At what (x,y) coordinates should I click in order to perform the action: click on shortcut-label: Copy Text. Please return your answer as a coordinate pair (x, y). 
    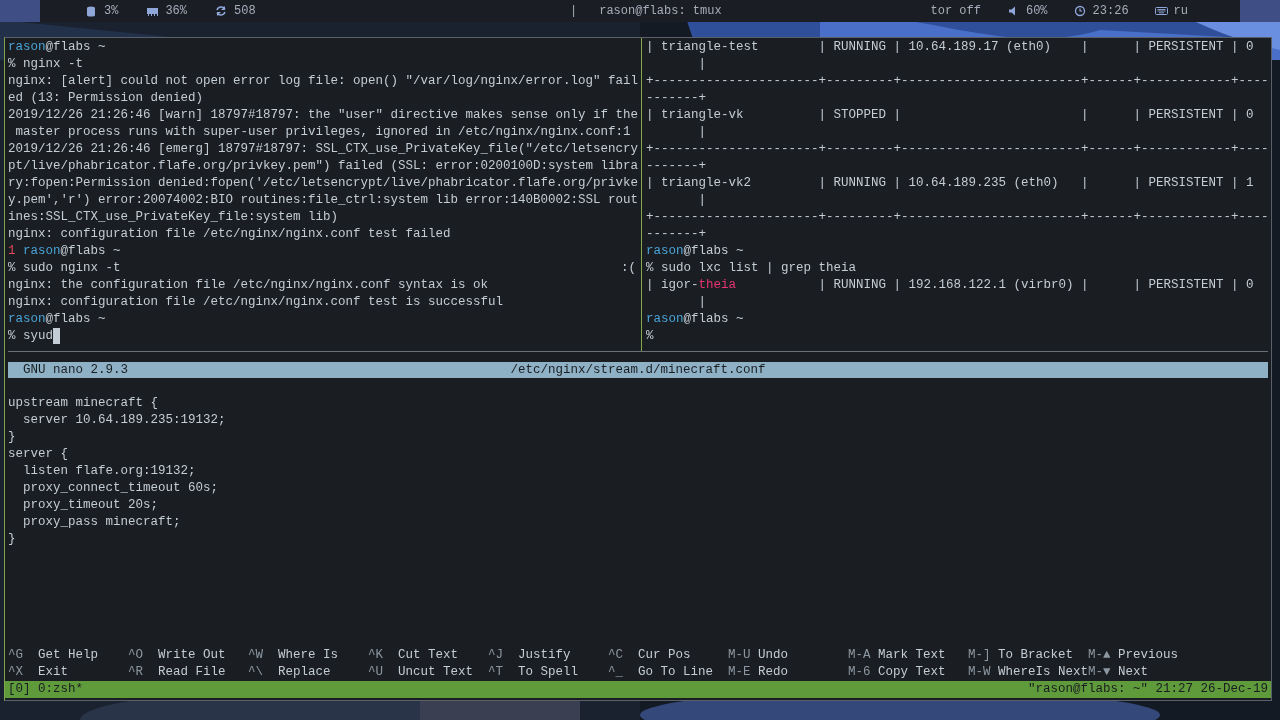
    Looking at the image, I should click on (912, 672).